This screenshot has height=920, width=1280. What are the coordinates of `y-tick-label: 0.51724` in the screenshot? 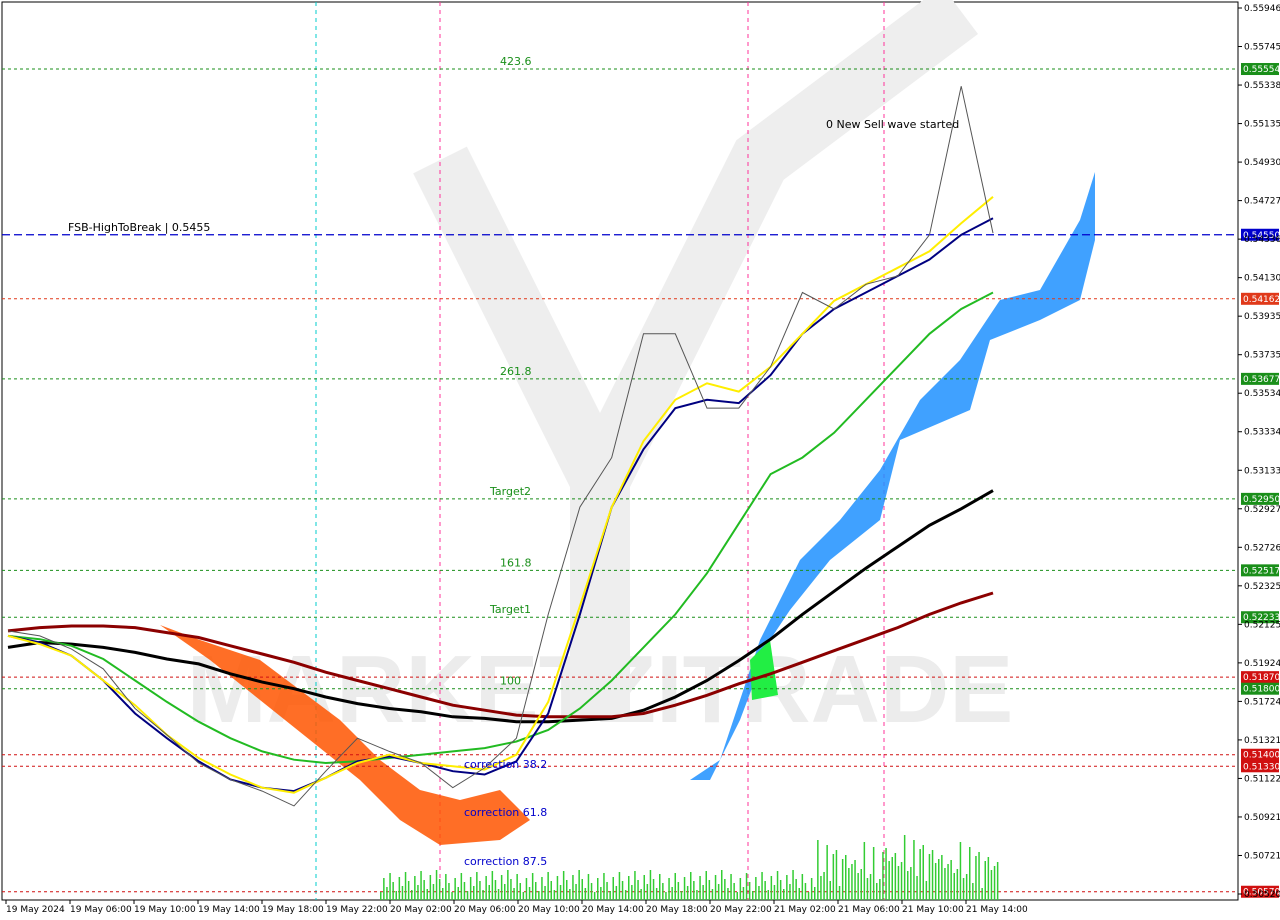 It's located at (1262, 702).